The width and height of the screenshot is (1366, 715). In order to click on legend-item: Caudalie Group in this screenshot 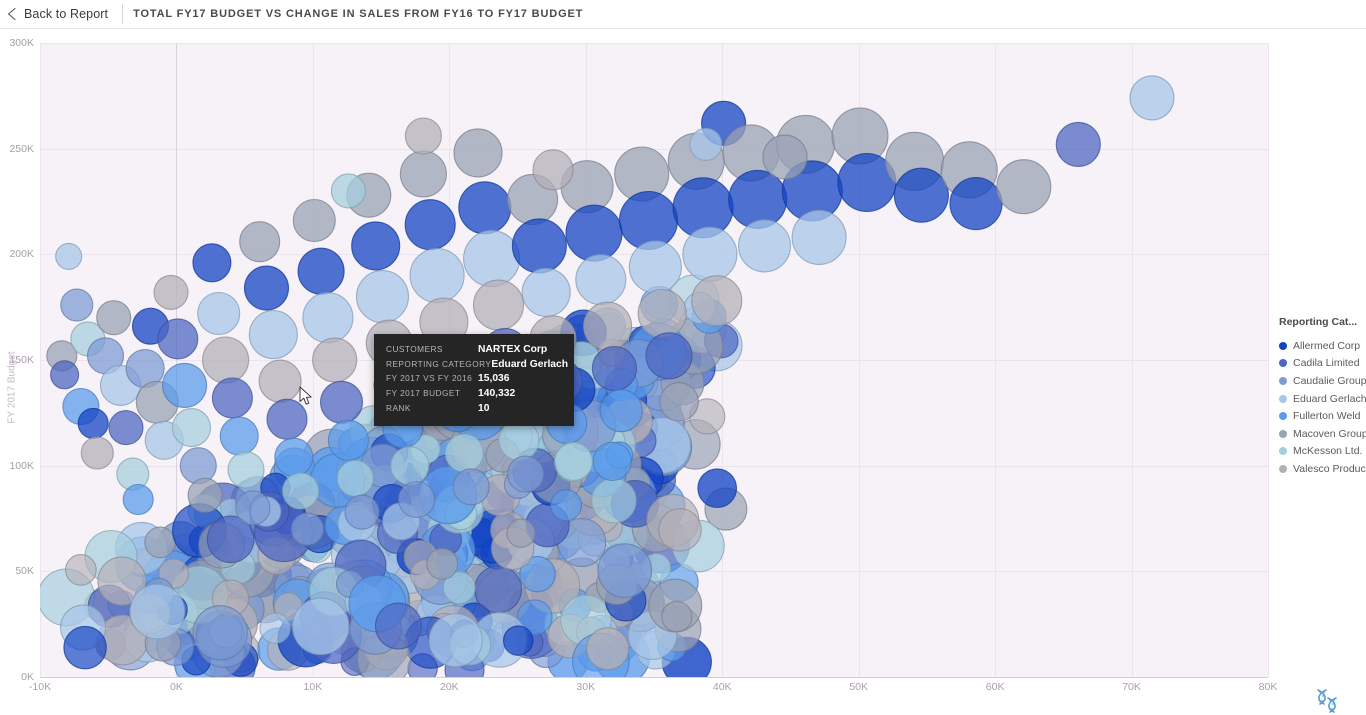, I will do `click(1322, 381)`.